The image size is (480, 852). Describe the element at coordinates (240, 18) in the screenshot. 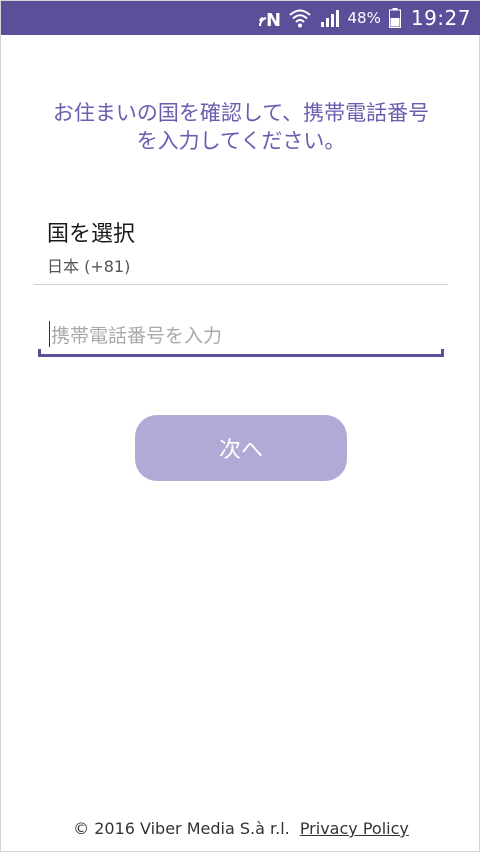

I see `status-bar: N 48% 19:27` at that location.